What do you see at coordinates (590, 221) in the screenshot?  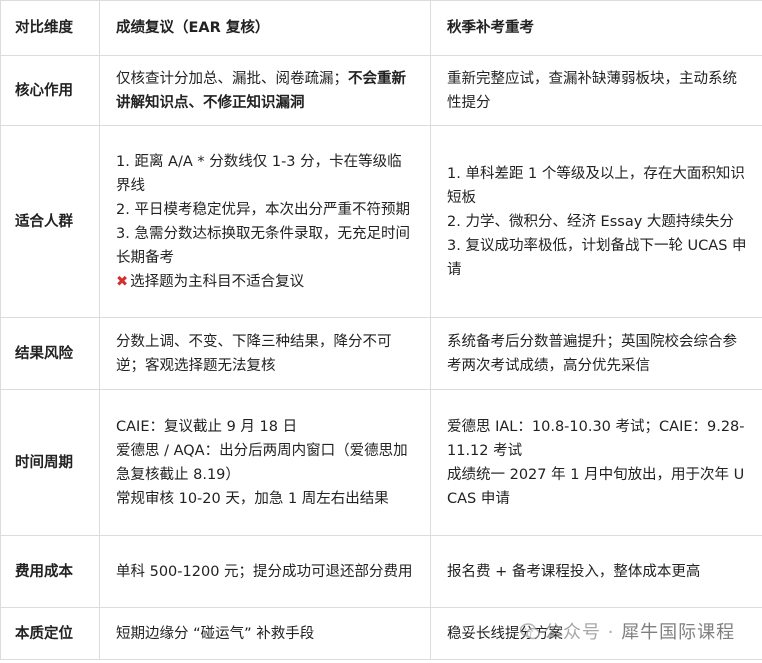 I see `resit-item: 2. 力学、微积分、经济 Essay 大题持续失分` at bounding box center [590, 221].